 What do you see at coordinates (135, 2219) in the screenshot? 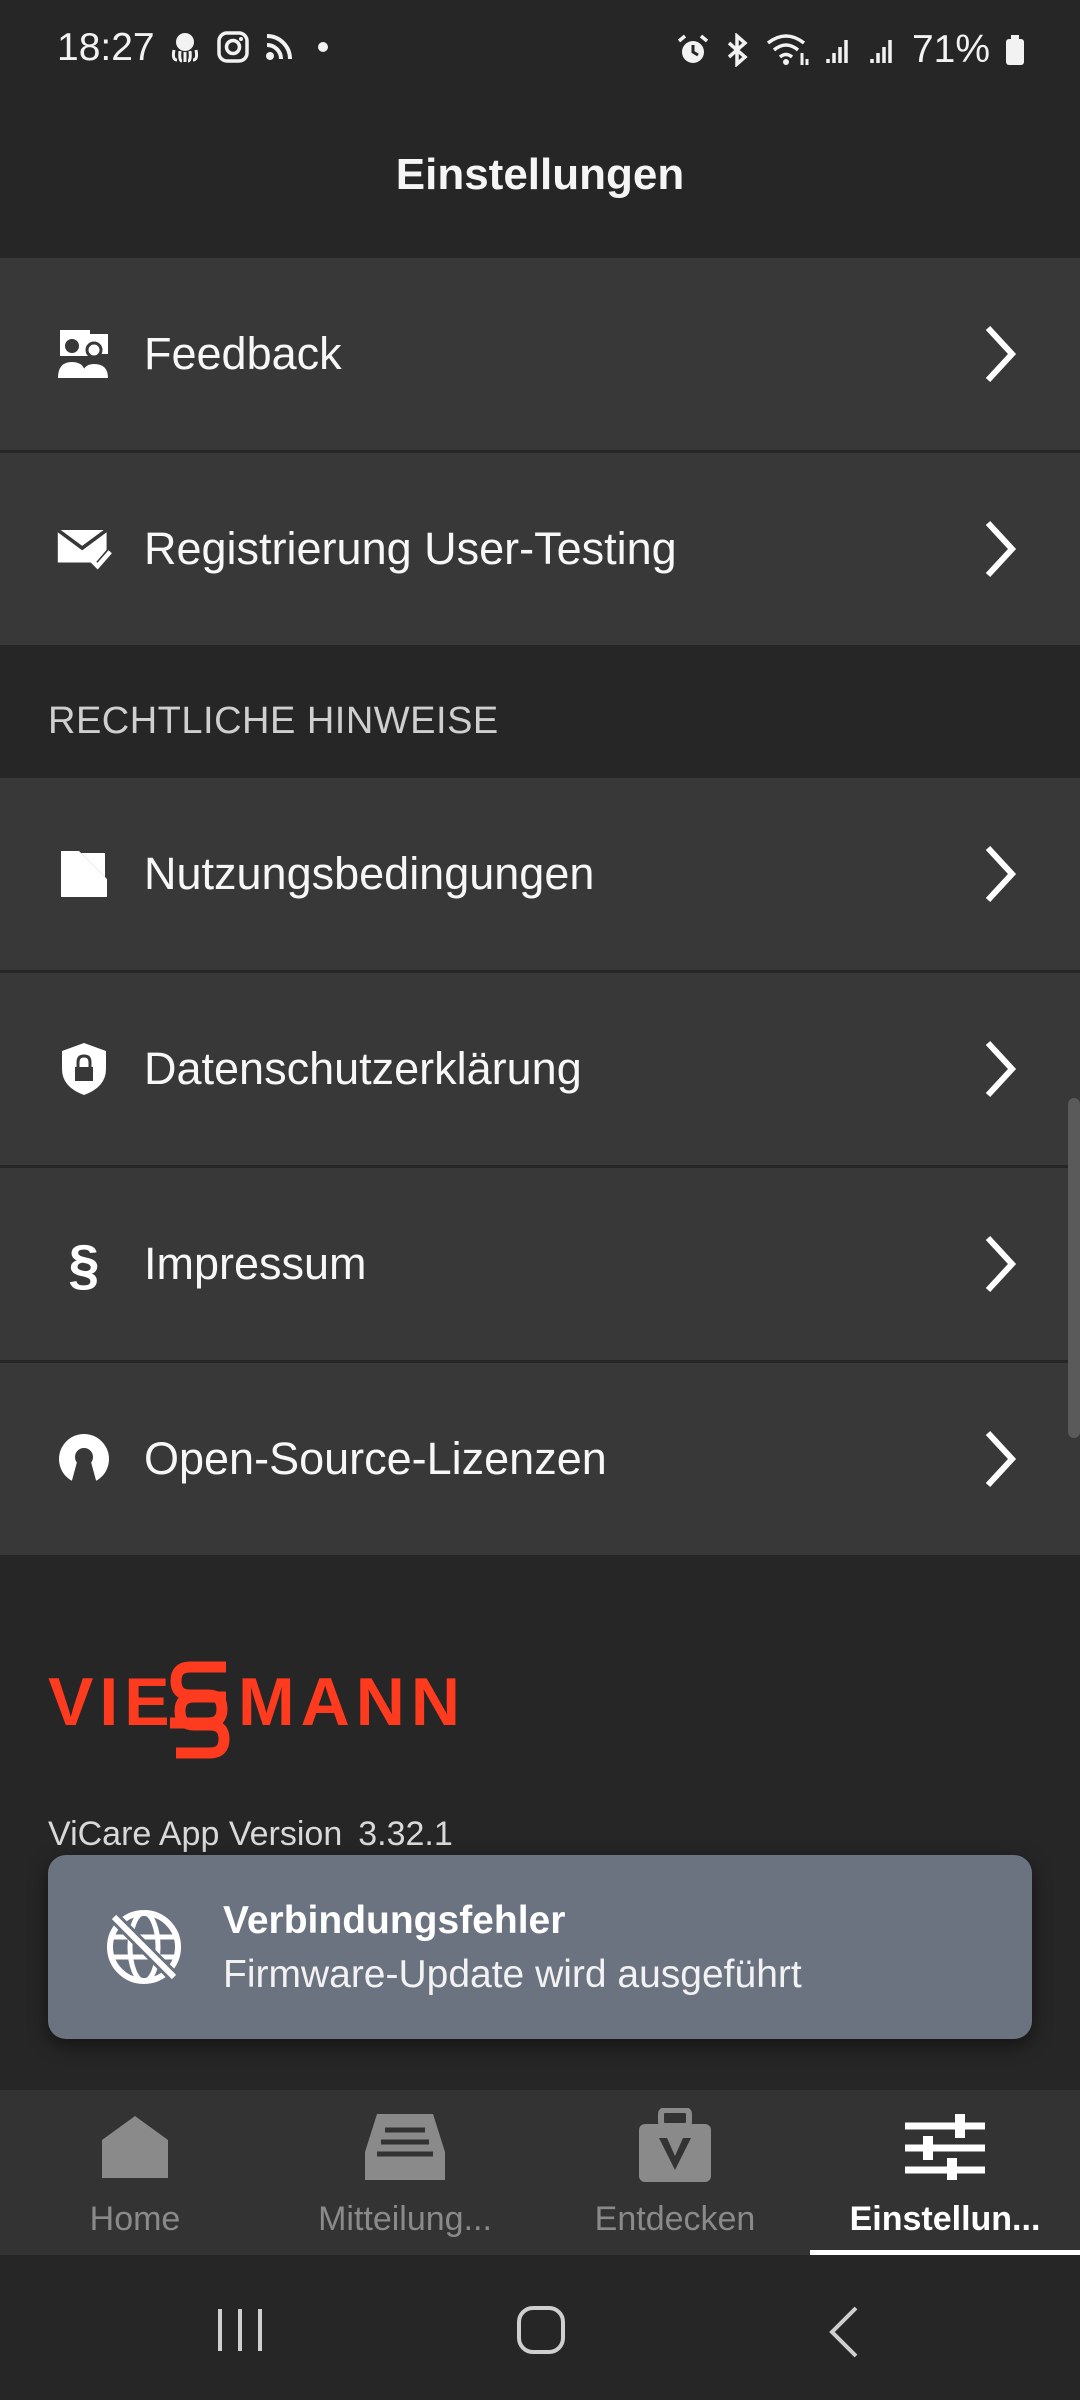
I see `nav-label: Home` at bounding box center [135, 2219].